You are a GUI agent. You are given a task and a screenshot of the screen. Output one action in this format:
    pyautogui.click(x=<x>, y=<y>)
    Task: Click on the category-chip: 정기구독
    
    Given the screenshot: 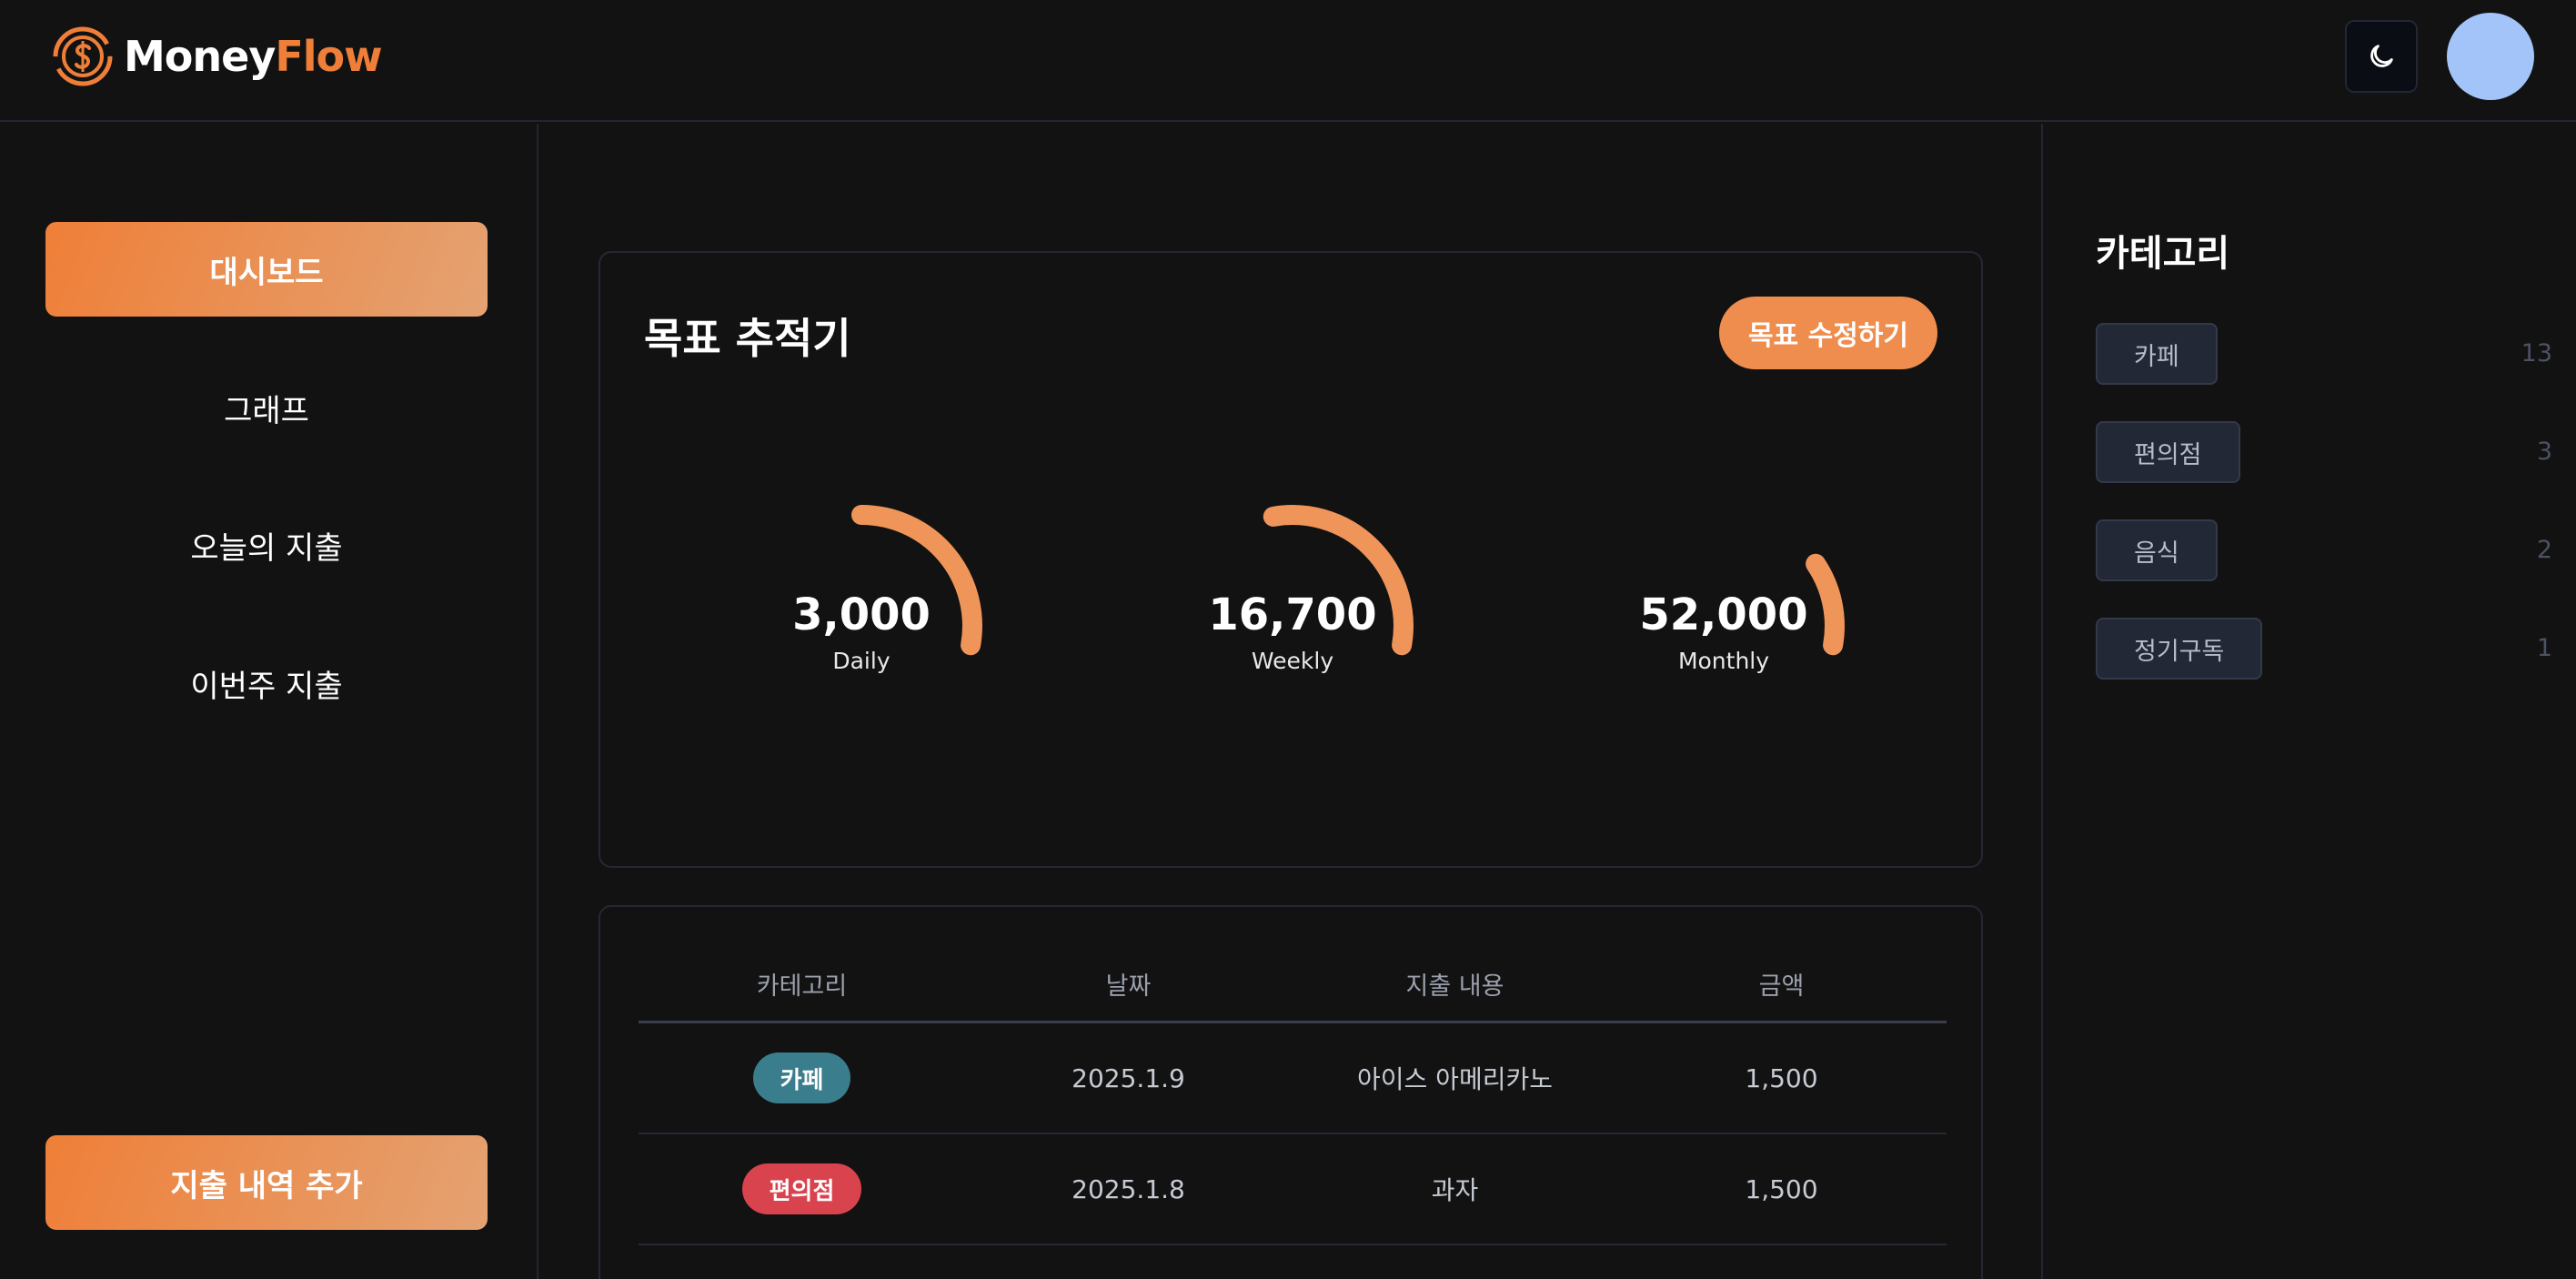 What is the action you would take?
    pyautogui.click(x=2179, y=649)
    